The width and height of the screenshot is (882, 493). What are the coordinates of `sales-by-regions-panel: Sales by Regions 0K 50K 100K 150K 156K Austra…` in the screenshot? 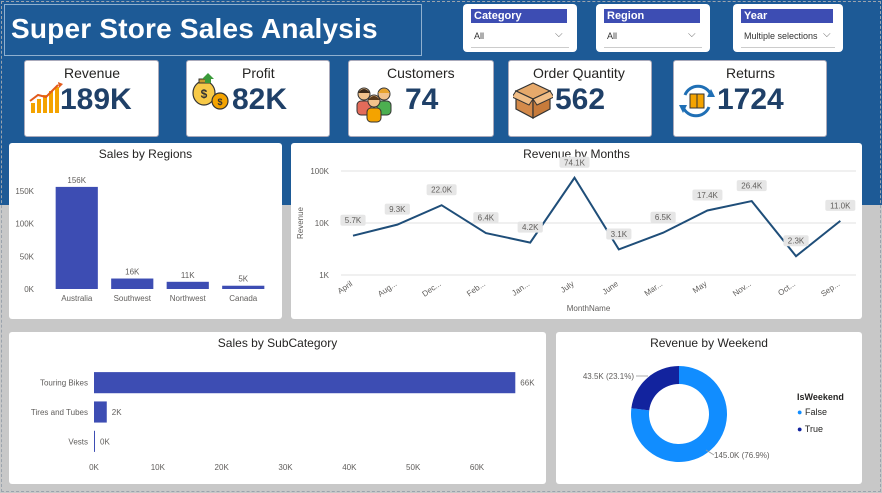 It's located at (145, 231).